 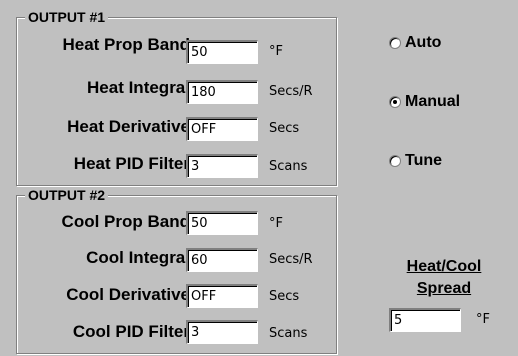 I want to click on cool-integral-input: 60, so click(x=222, y=260).